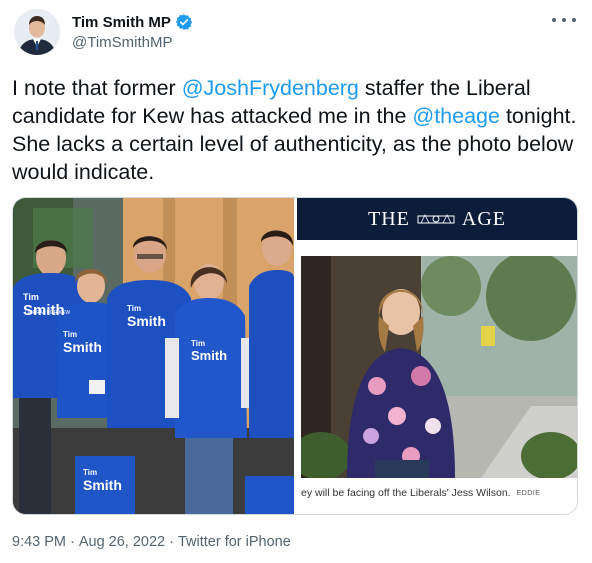  I want to click on mention-link: @theage, so click(456, 116).